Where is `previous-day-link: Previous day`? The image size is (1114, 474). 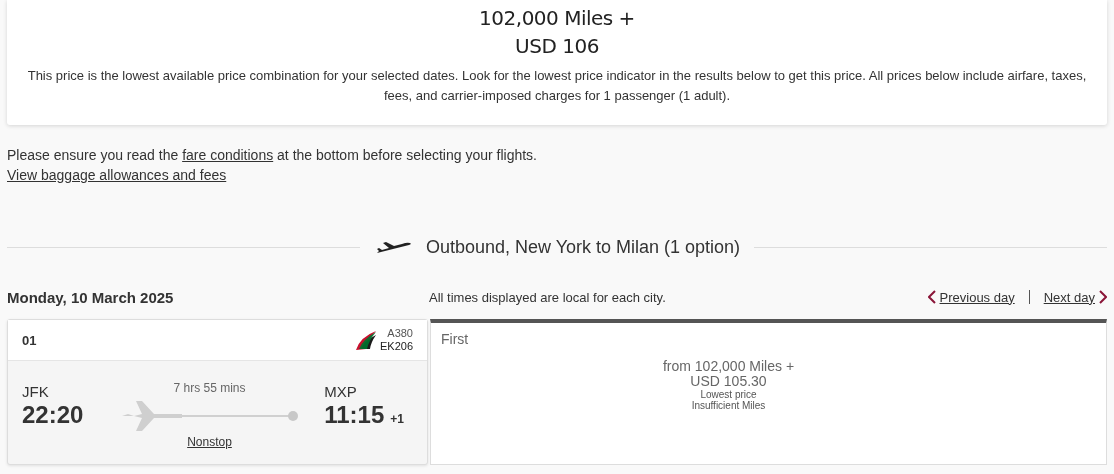 previous-day-link: Previous day is located at coordinates (977, 297).